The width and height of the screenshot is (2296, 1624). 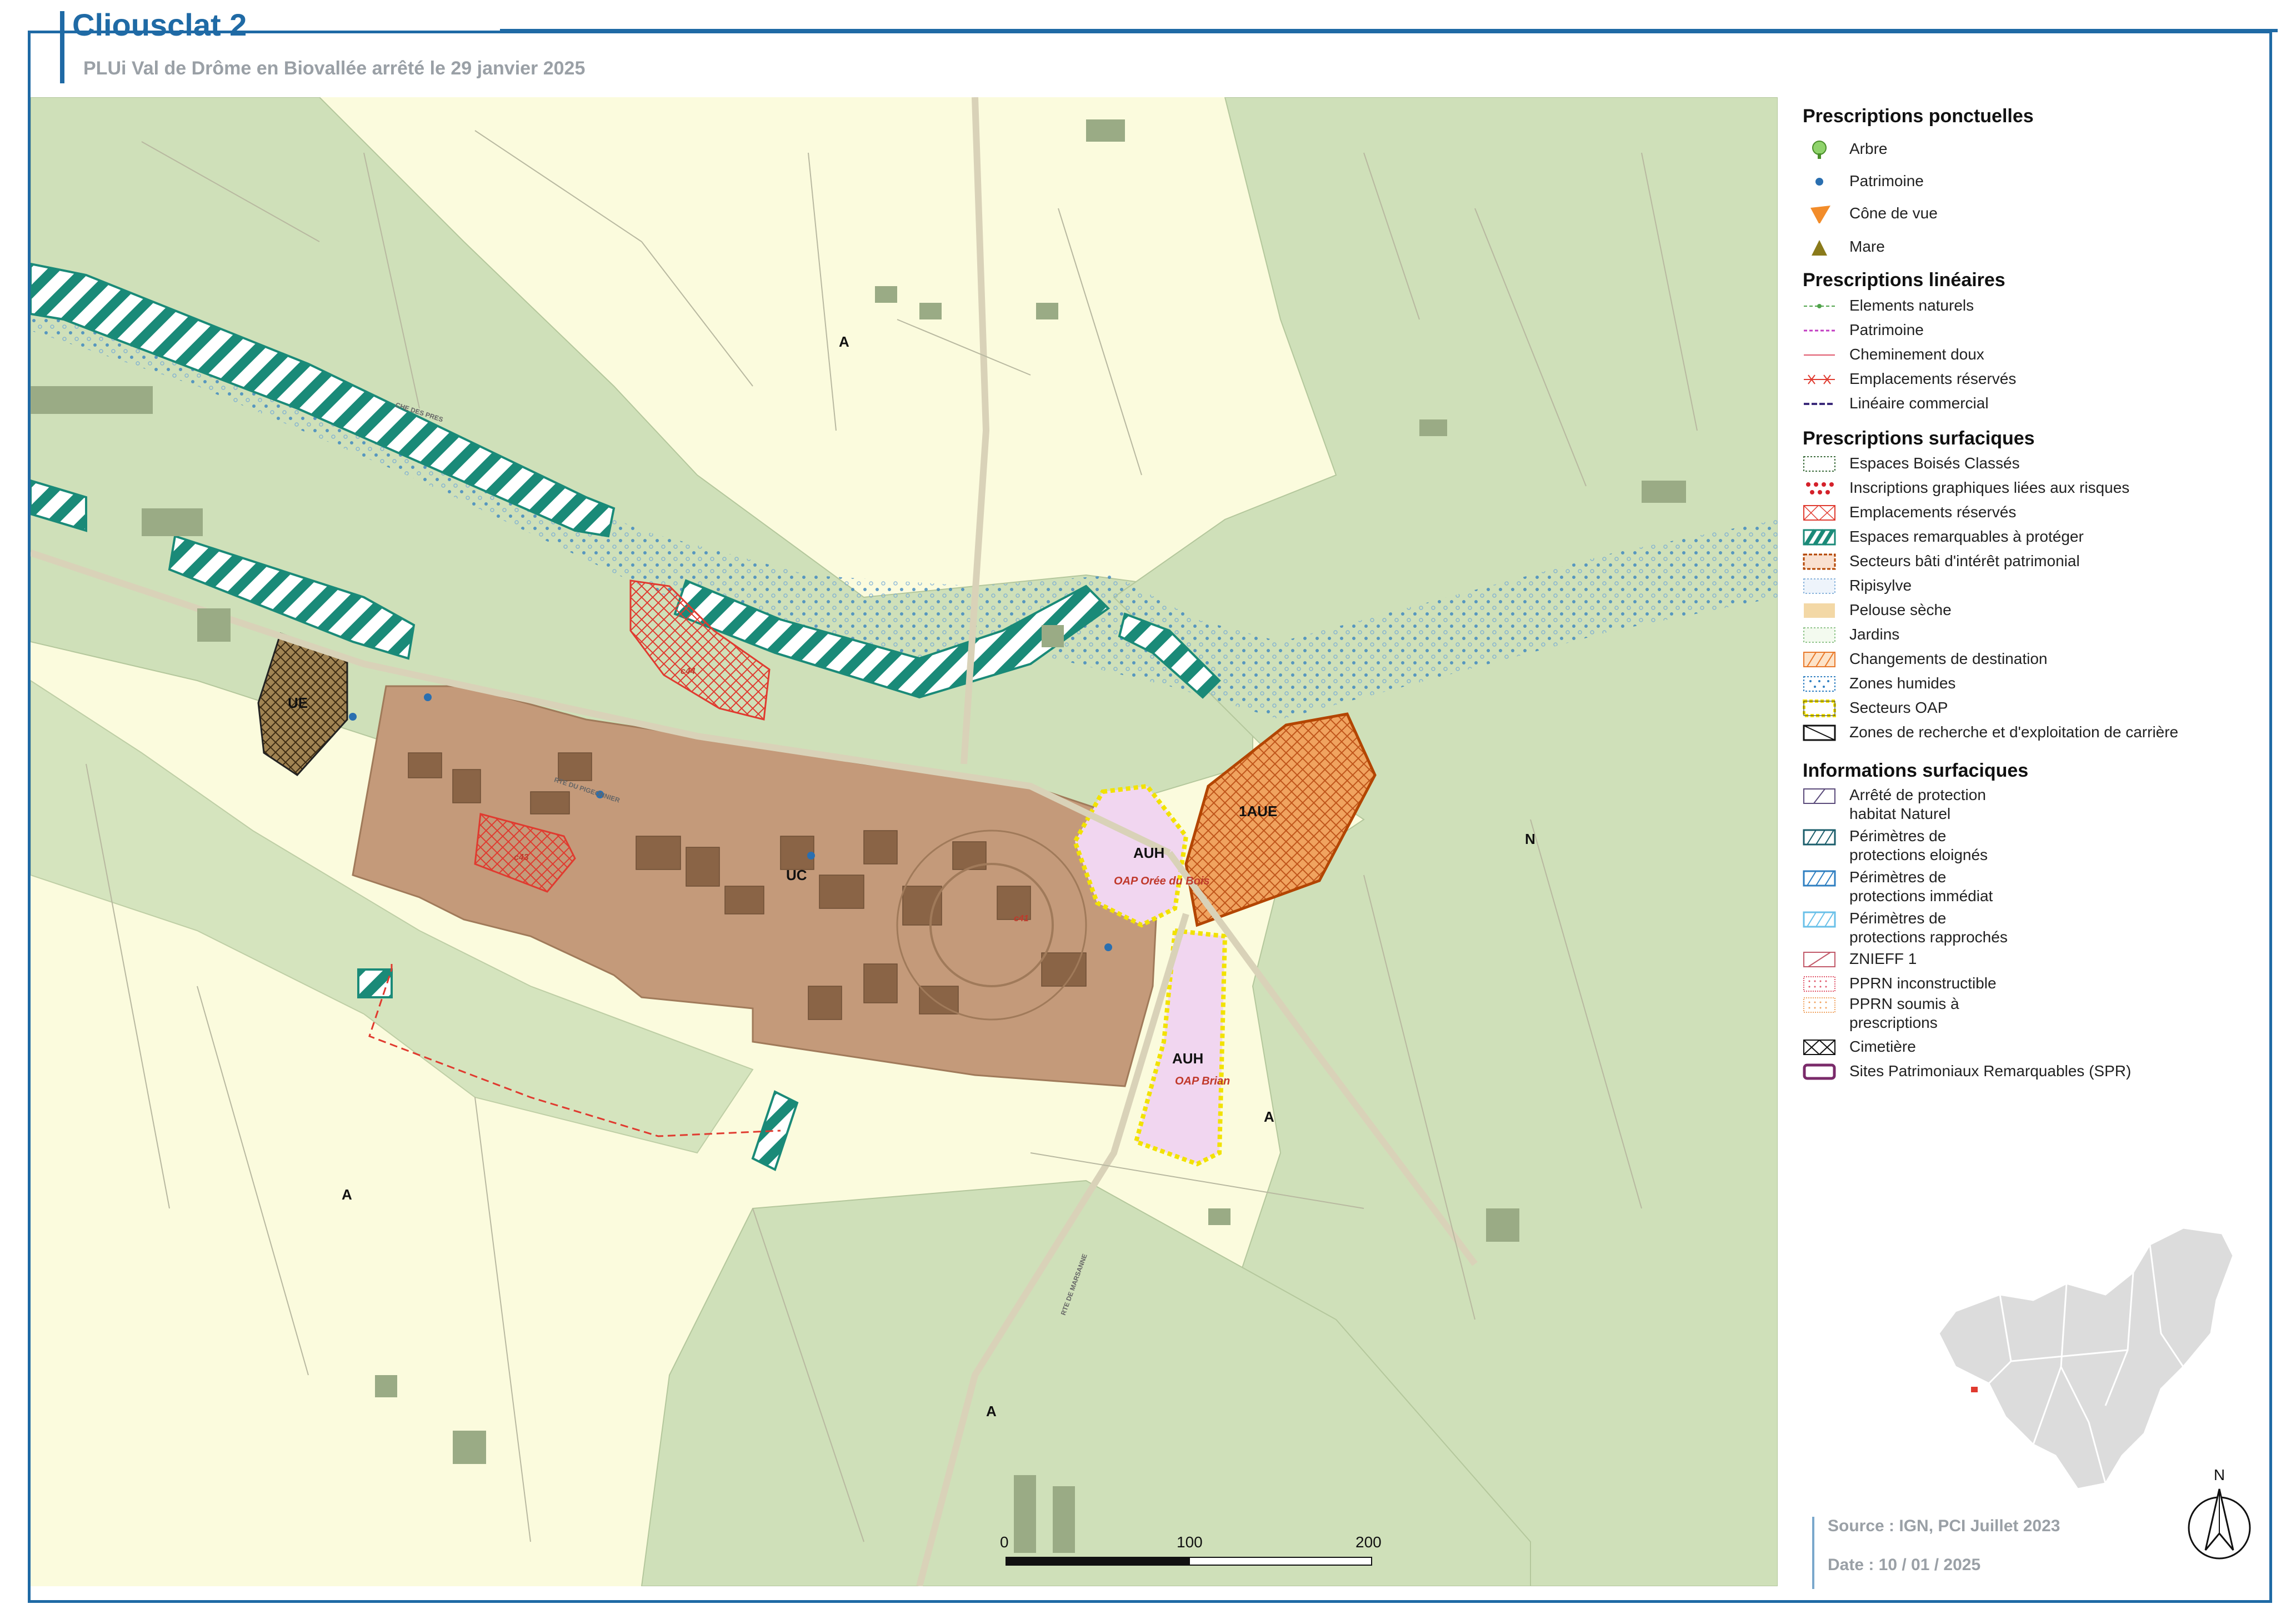 What do you see at coordinates (1188, 1058) in the screenshot?
I see `zone-label-auh2: AUH` at bounding box center [1188, 1058].